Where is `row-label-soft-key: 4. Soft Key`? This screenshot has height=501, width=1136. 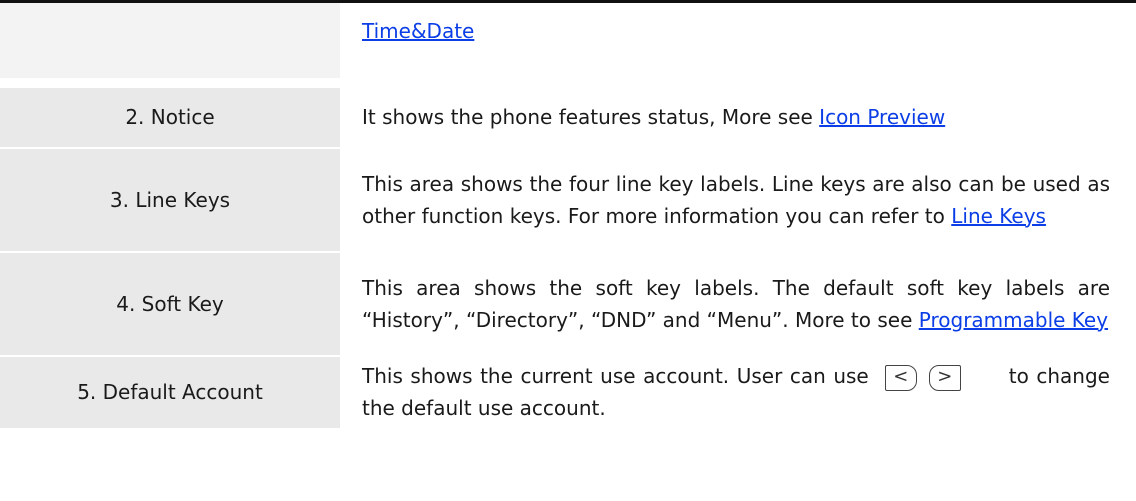 row-label-soft-key: 4. Soft Key is located at coordinates (170, 304).